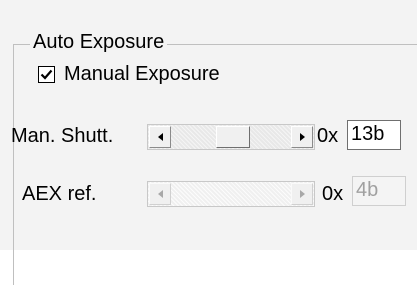 The image size is (417, 285). What do you see at coordinates (231, 194) in the screenshot?
I see `aex-ref-slider` at bounding box center [231, 194].